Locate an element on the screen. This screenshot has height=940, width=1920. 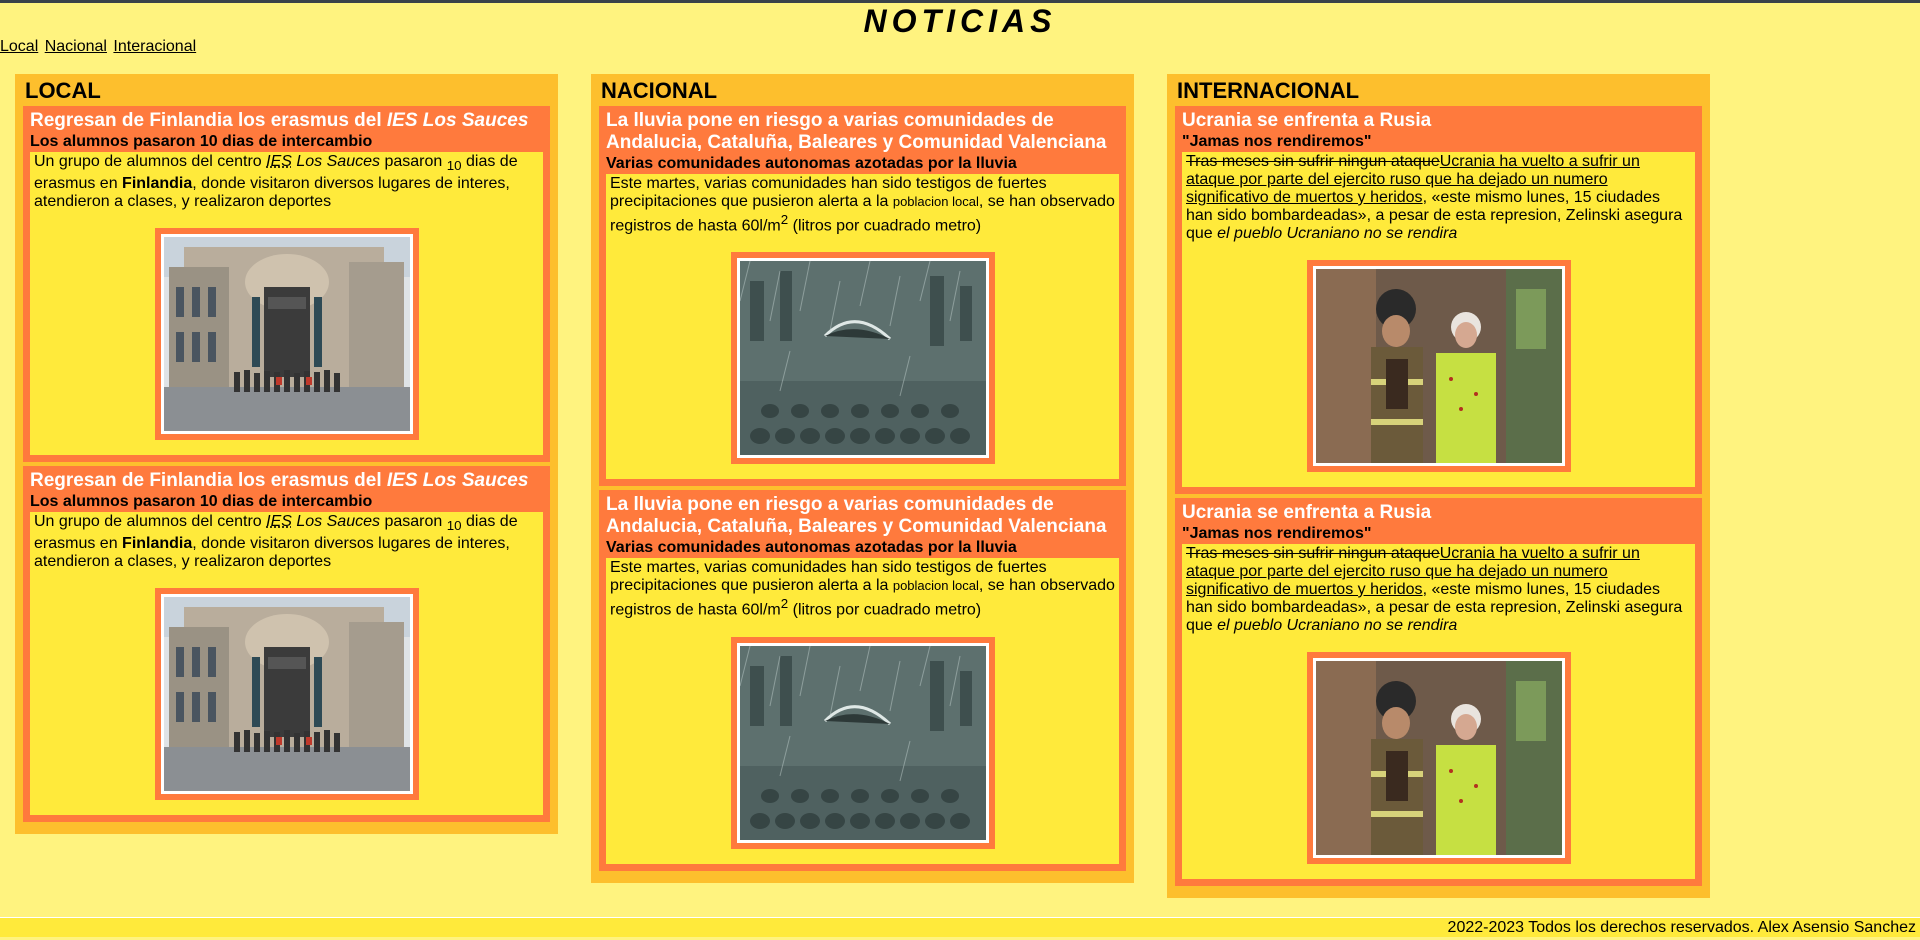
section-title: NACIONAL is located at coordinates (659, 90).